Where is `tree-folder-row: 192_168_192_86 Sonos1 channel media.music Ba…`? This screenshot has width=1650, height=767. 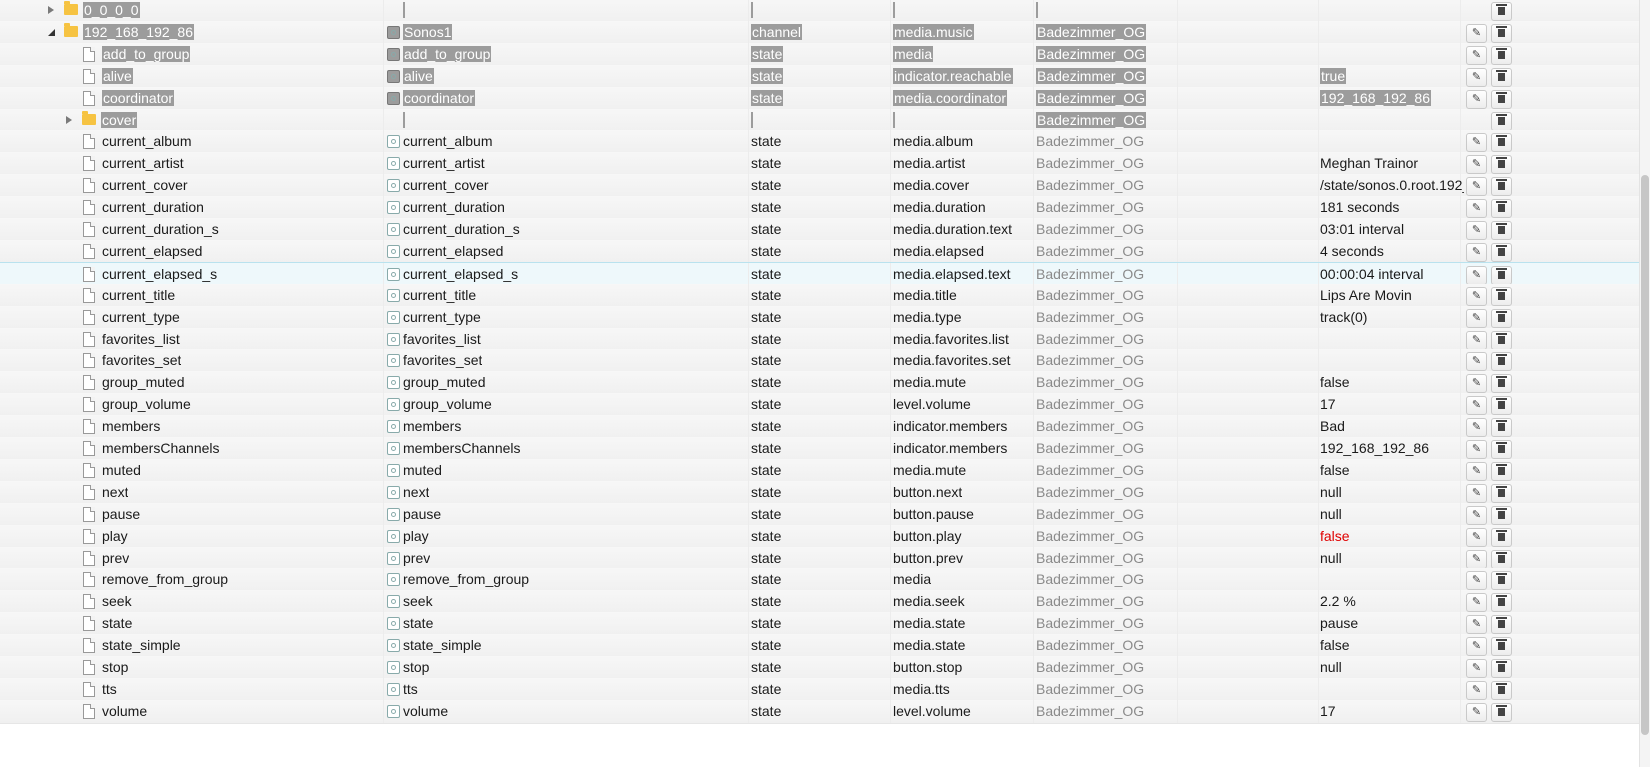
tree-folder-row: 192_168_192_86 Sonos1 channel media.music Ba… is located at coordinates (820, 32).